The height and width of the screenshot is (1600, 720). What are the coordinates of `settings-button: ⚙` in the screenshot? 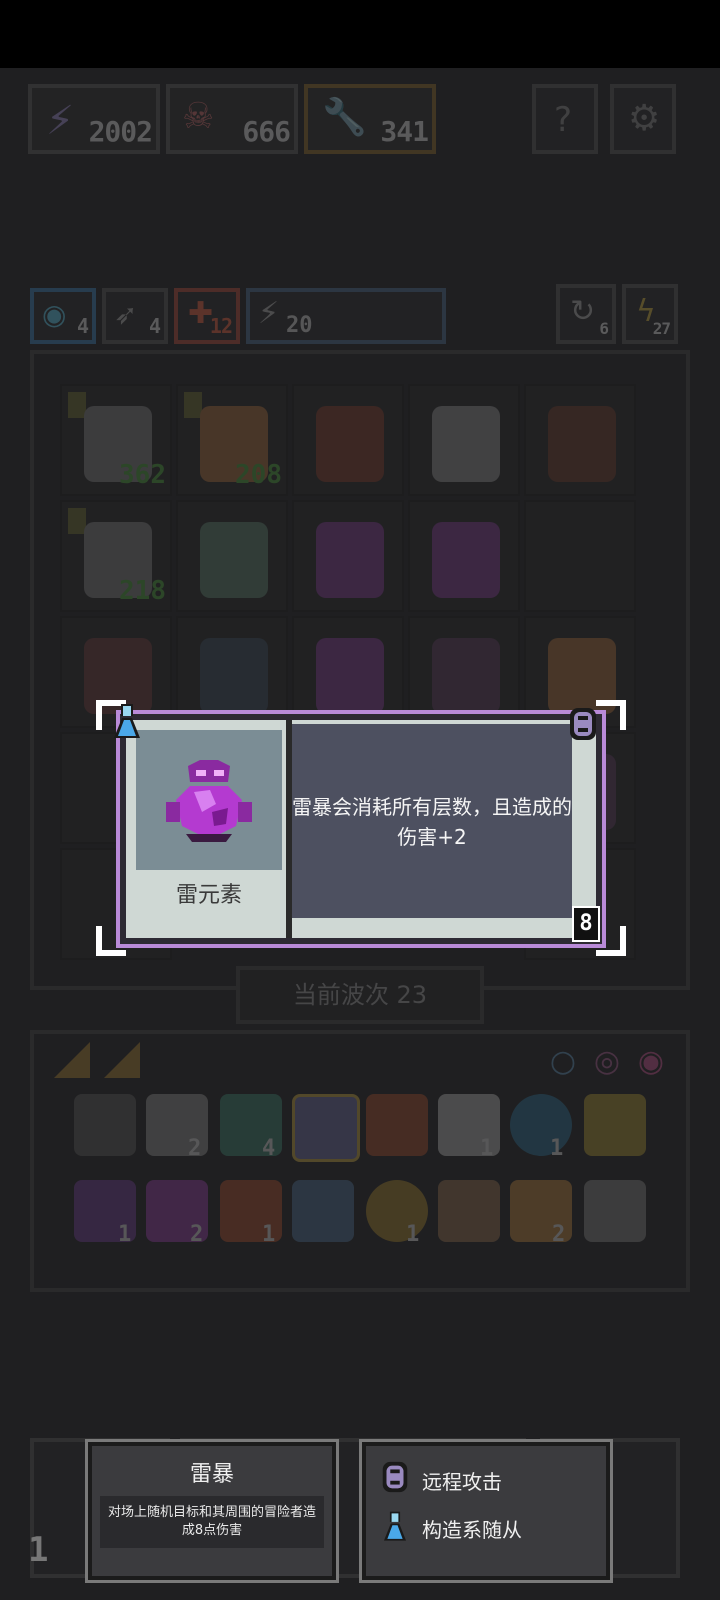 It's located at (643, 119).